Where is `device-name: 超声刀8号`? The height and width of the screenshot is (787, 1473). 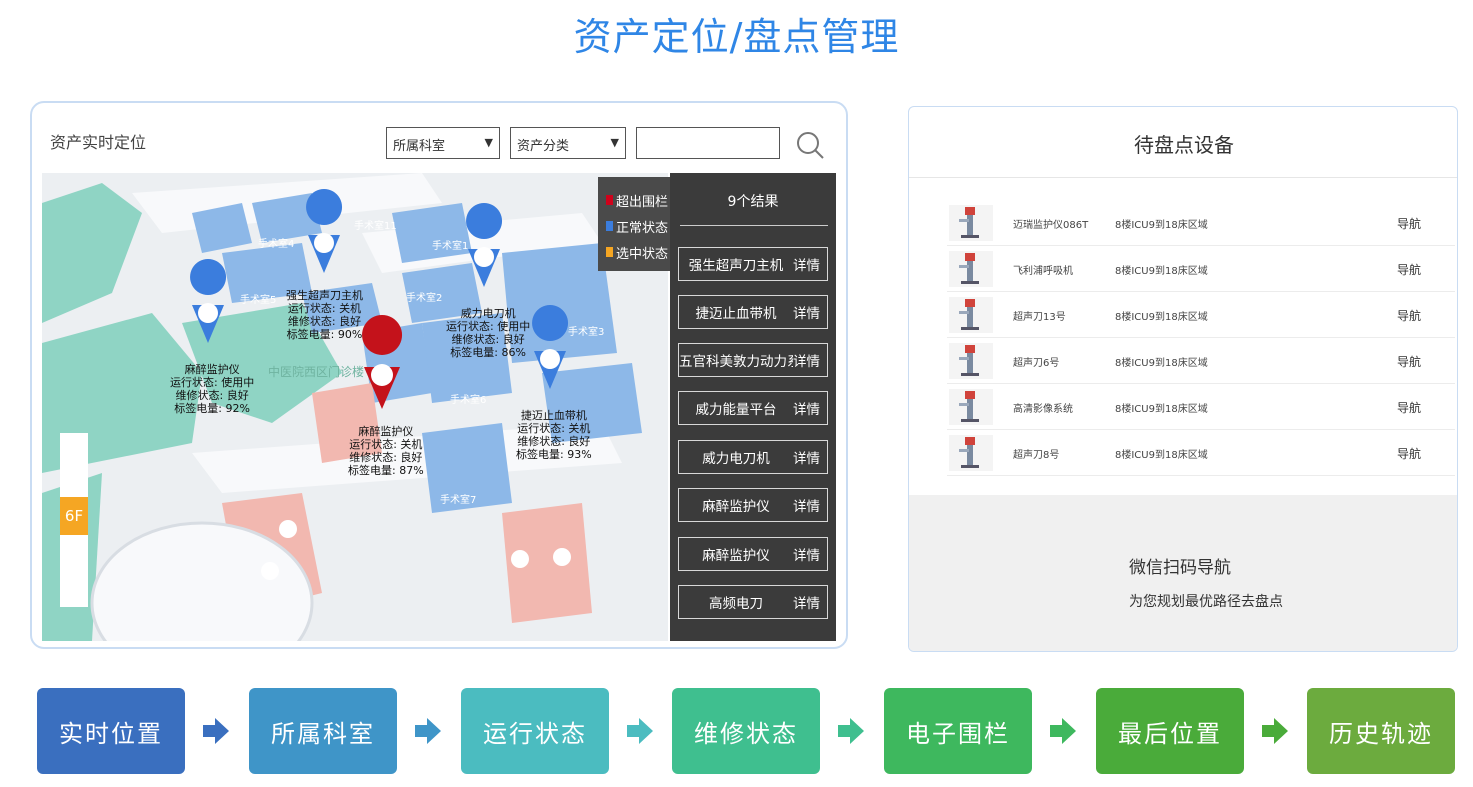
device-name: 超声刀8号 is located at coordinates (1036, 455).